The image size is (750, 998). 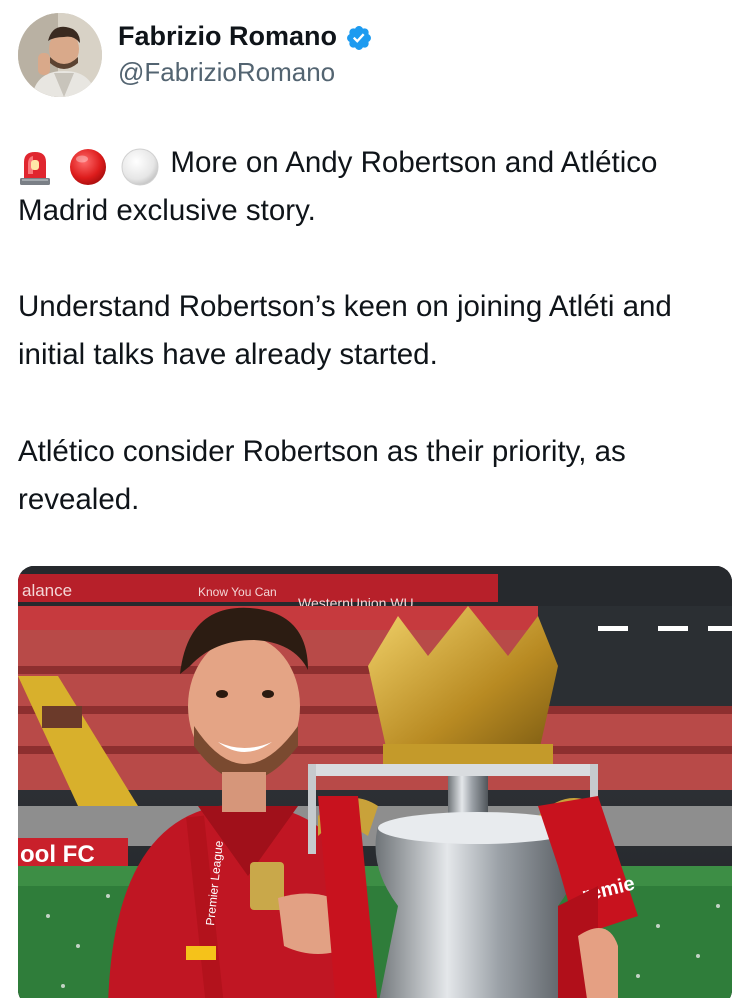 I want to click on author-handle: @FabrizioRomano, so click(x=226, y=72).